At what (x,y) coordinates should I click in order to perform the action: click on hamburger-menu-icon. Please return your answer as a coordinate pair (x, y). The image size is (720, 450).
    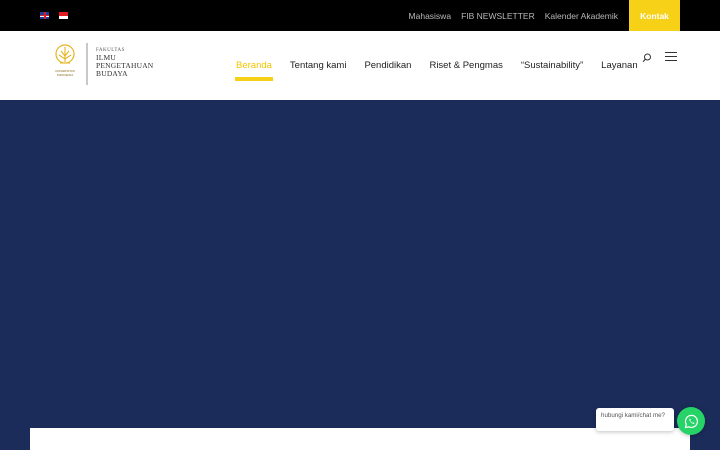
    Looking at the image, I should click on (671, 57).